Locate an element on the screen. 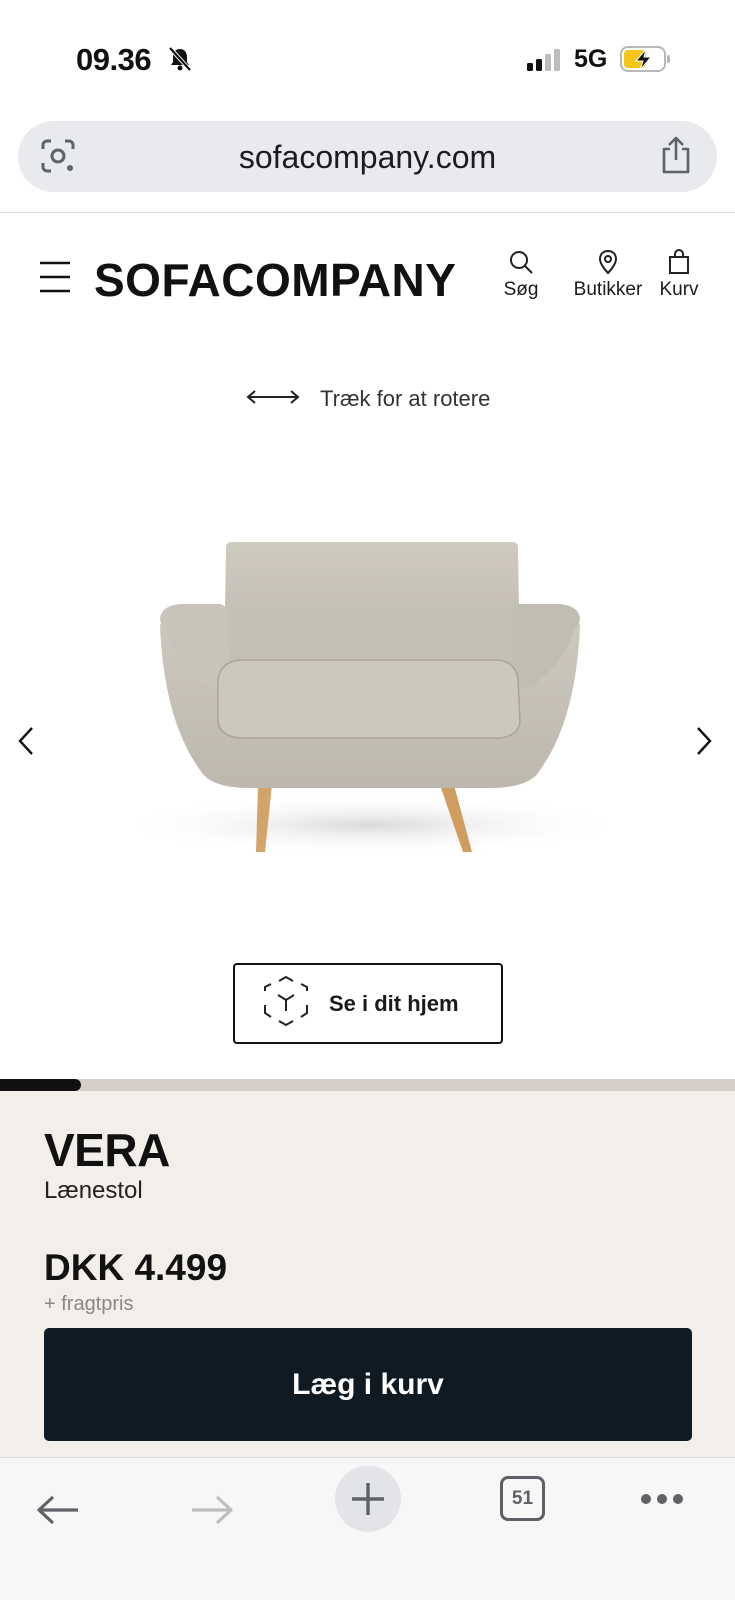  plus-icon is located at coordinates (368, 1499).